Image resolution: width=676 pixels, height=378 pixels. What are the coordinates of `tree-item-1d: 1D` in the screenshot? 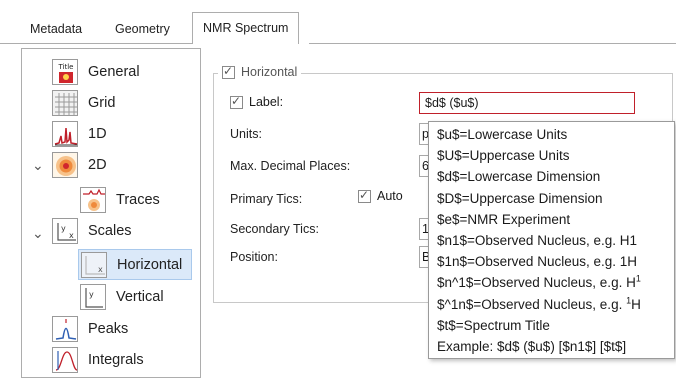 It's located at (79, 134).